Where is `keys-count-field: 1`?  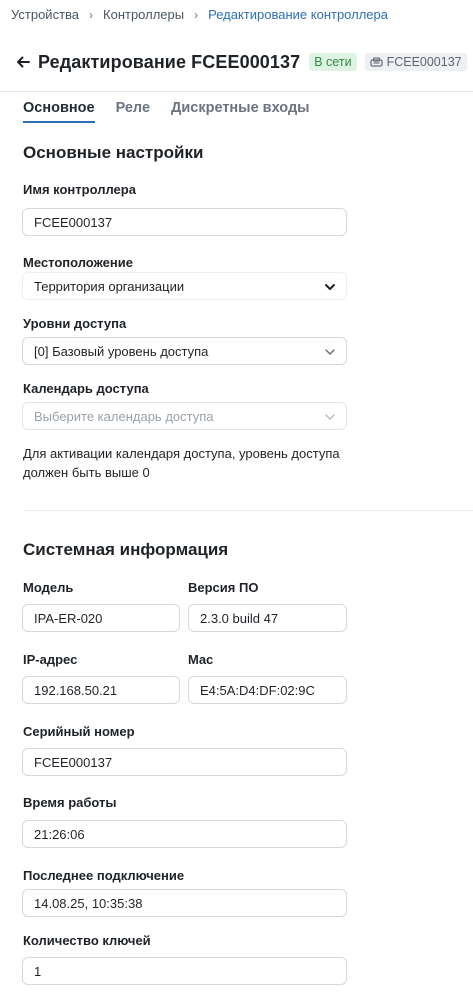
keys-count-field: 1 is located at coordinates (184, 971).